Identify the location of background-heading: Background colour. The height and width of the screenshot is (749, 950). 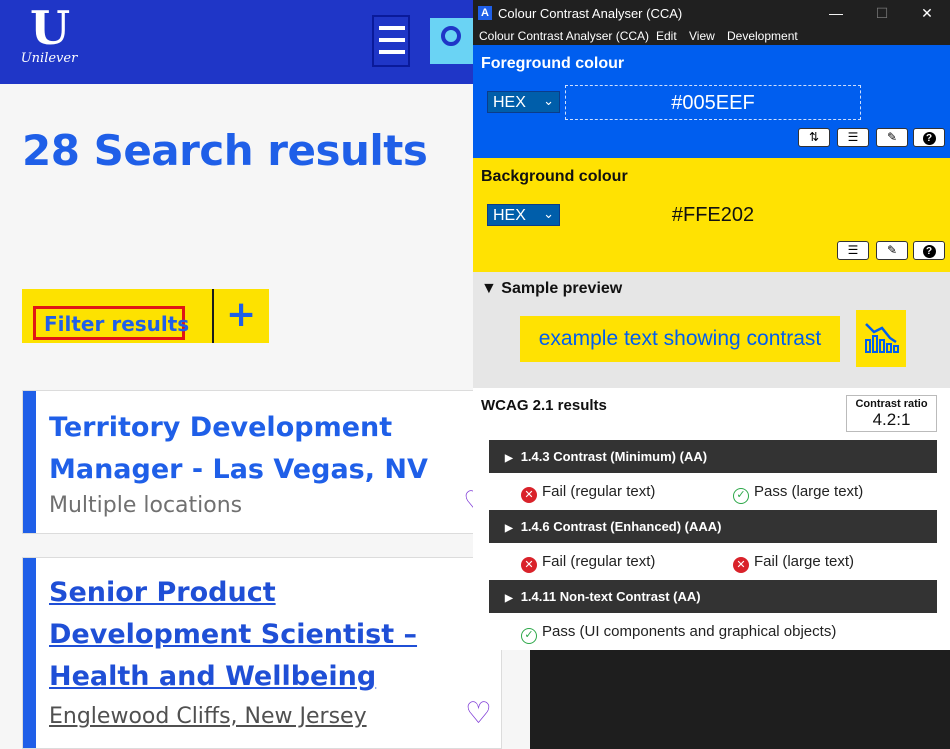
(554, 176).